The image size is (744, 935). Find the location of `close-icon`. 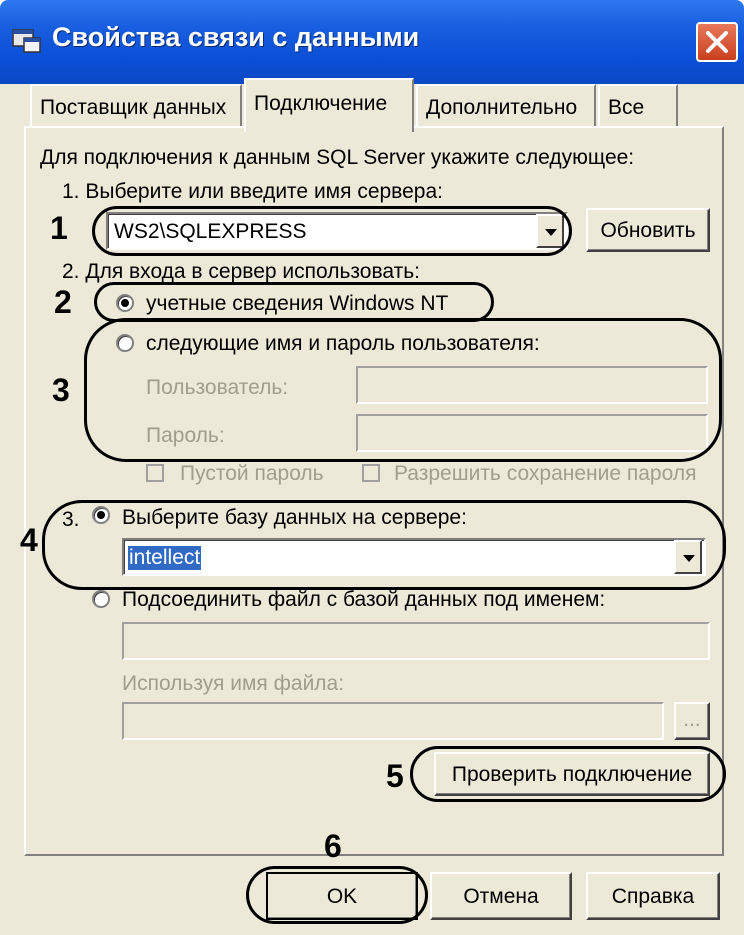

close-icon is located at coordinates (717, 42).